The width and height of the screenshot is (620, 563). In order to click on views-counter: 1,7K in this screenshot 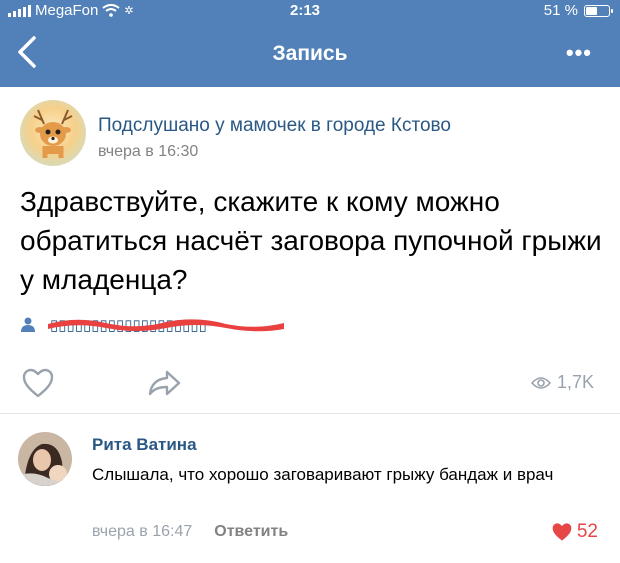, I will do `click(562, 382)`.